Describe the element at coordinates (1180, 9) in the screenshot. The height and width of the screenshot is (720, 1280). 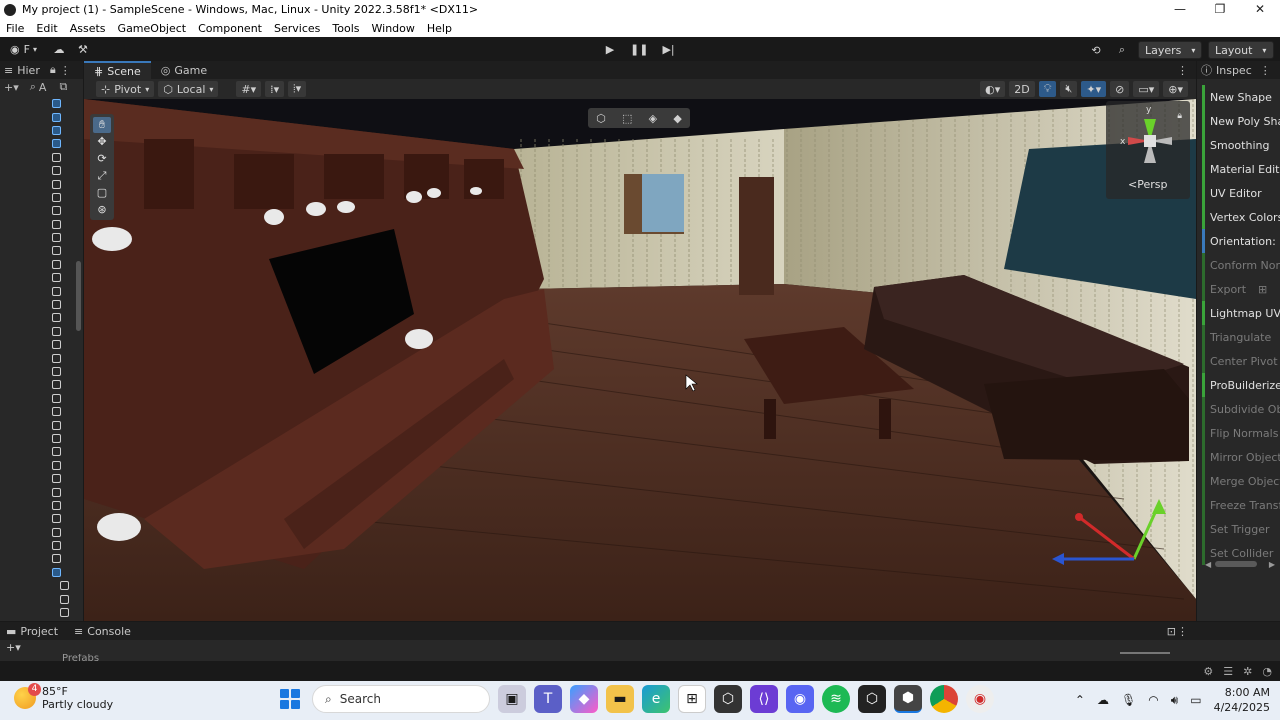
I see `minimize-button: —` at that location.